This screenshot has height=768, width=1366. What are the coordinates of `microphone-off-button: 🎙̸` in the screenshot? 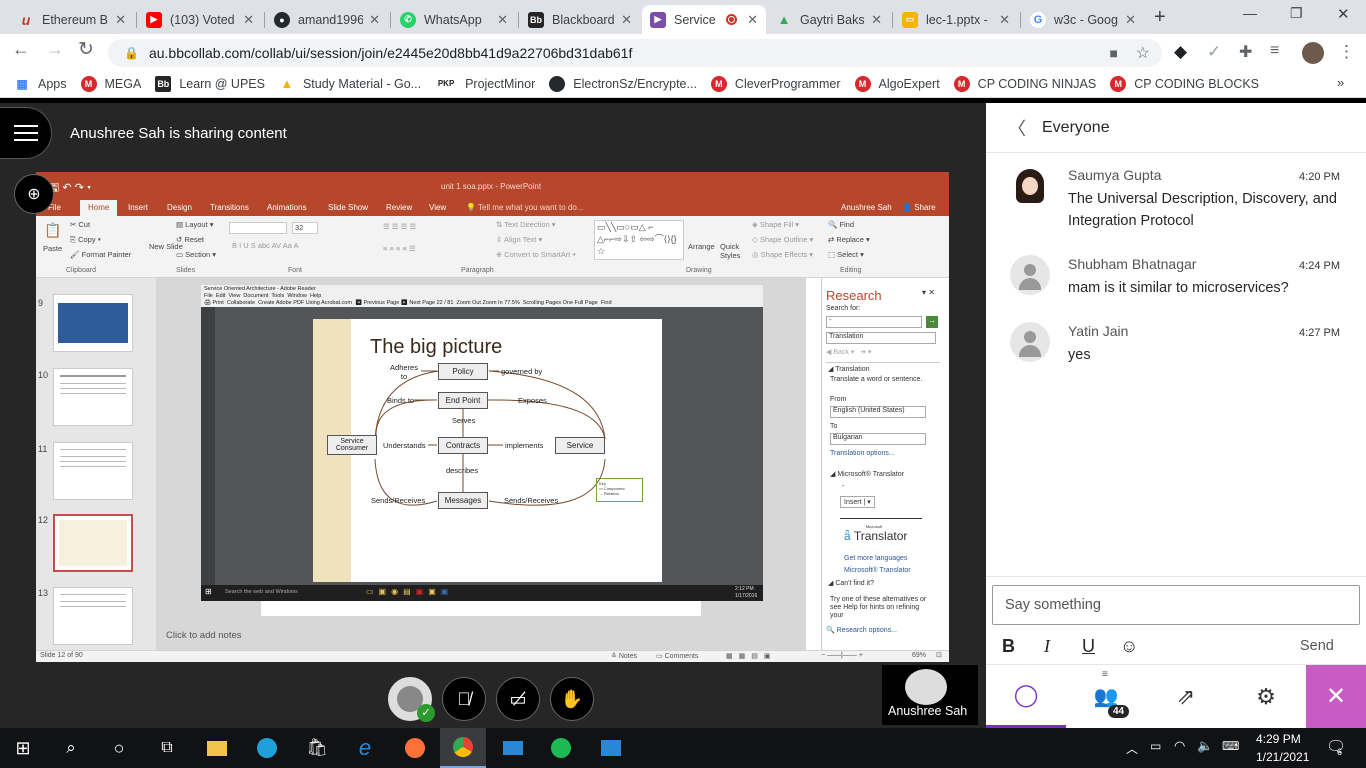 It's located at (464, 699).